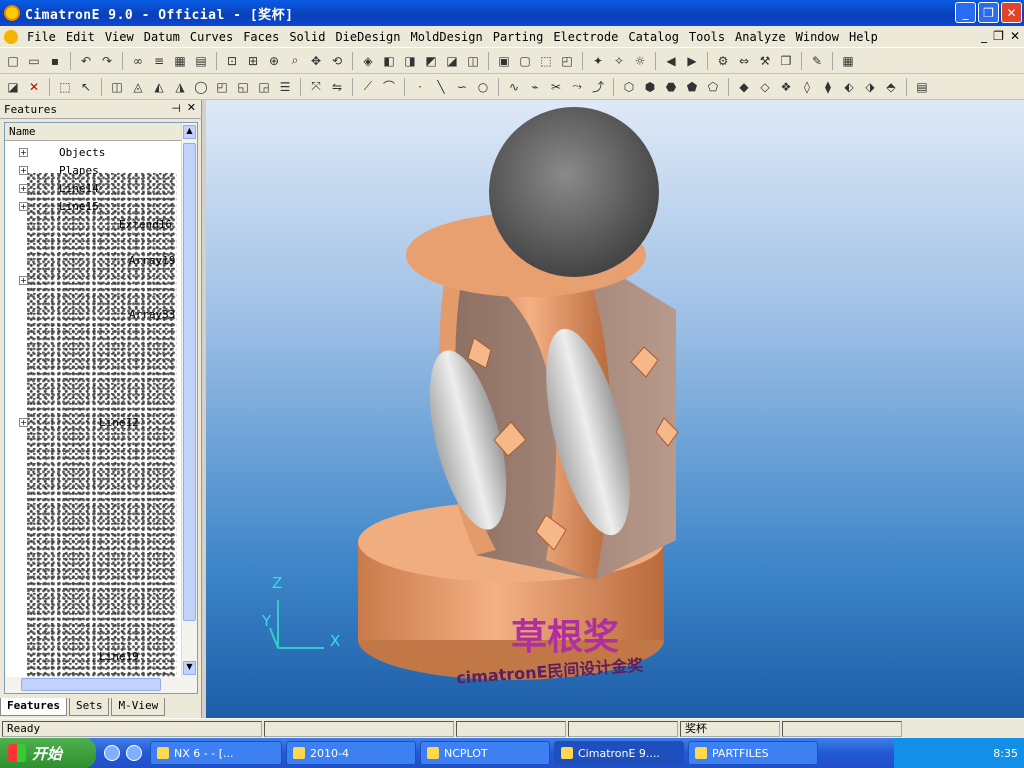 The height and width of the screenshot is (768, 1024). What do you see at coordinates (765, 61) in the screenshot?
I see `tool-icon: ⚒` at bounding box center [765, 61].